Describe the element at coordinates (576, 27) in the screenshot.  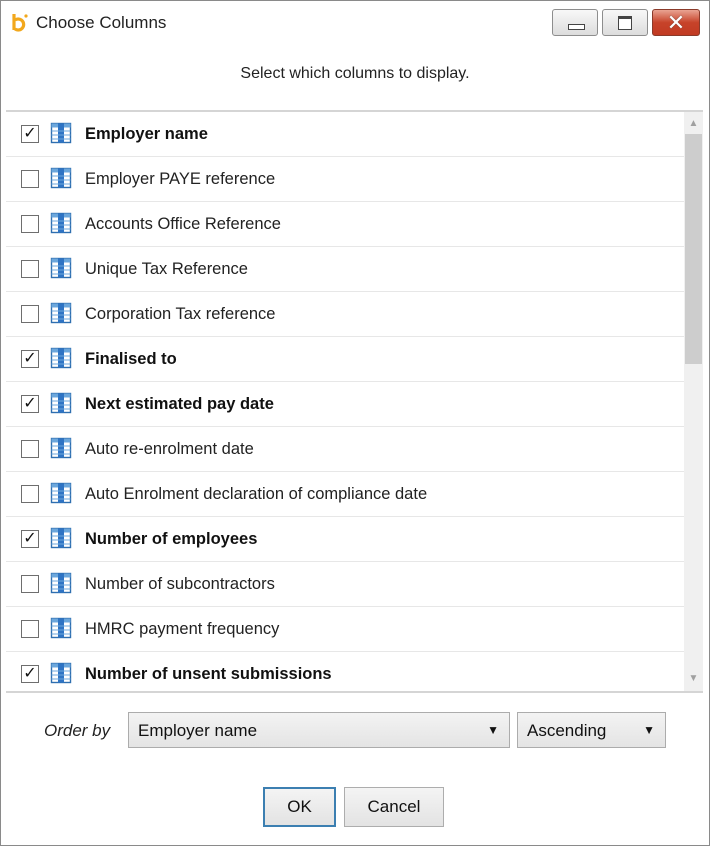
I see `minimize-icon` at that location.